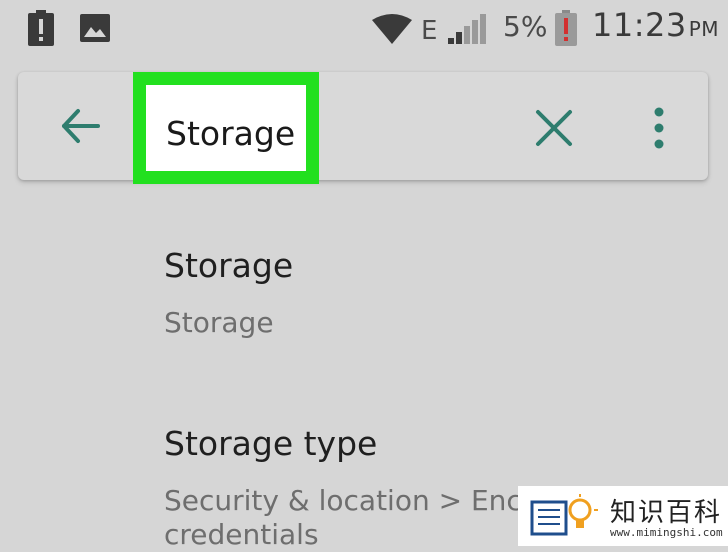 This screenshot has height=552, width=728. What do you see at coordinates (271, 443) in the screenshot?
I see `result-title: Storage type` at bounding box center [271, 443].